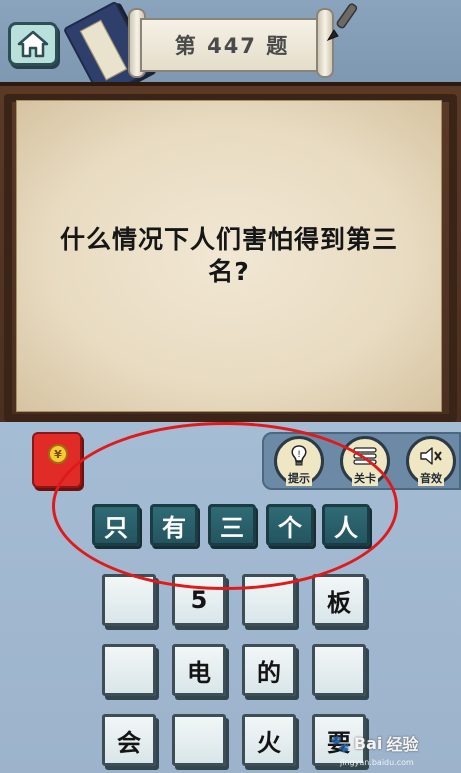 This screenshot has width=461, height=773. What do you see at coordinates (365, 456) in the screenshot?
I see `level-list-icon` at bounding box center [365, 456].